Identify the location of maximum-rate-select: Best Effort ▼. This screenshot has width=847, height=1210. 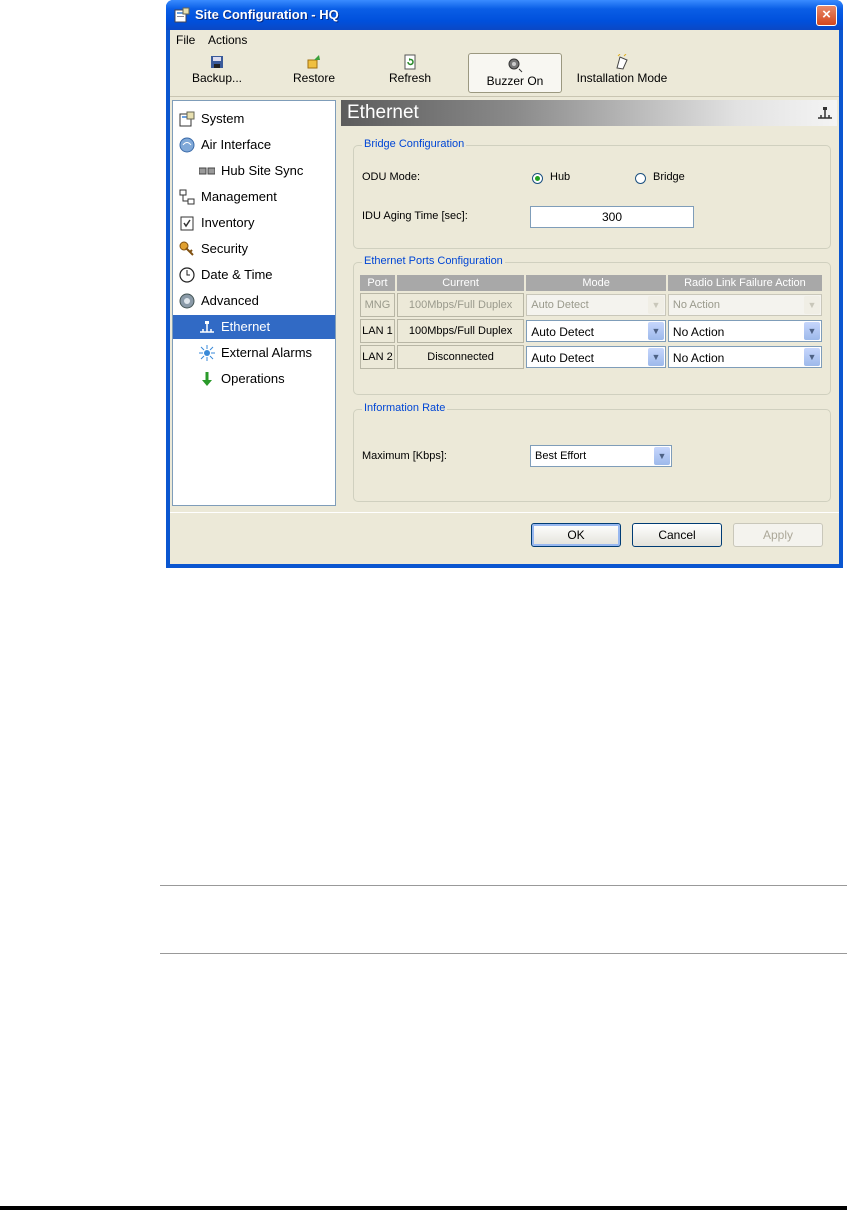
(601, 456).